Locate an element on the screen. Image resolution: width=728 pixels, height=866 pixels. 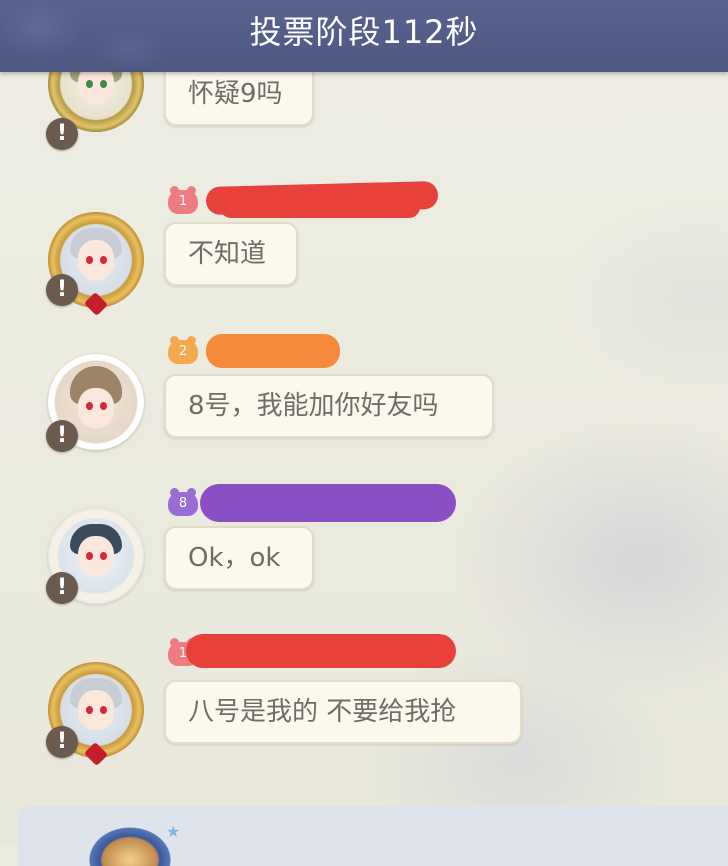
seat-number: 2 is located at coordinates (183, 351).